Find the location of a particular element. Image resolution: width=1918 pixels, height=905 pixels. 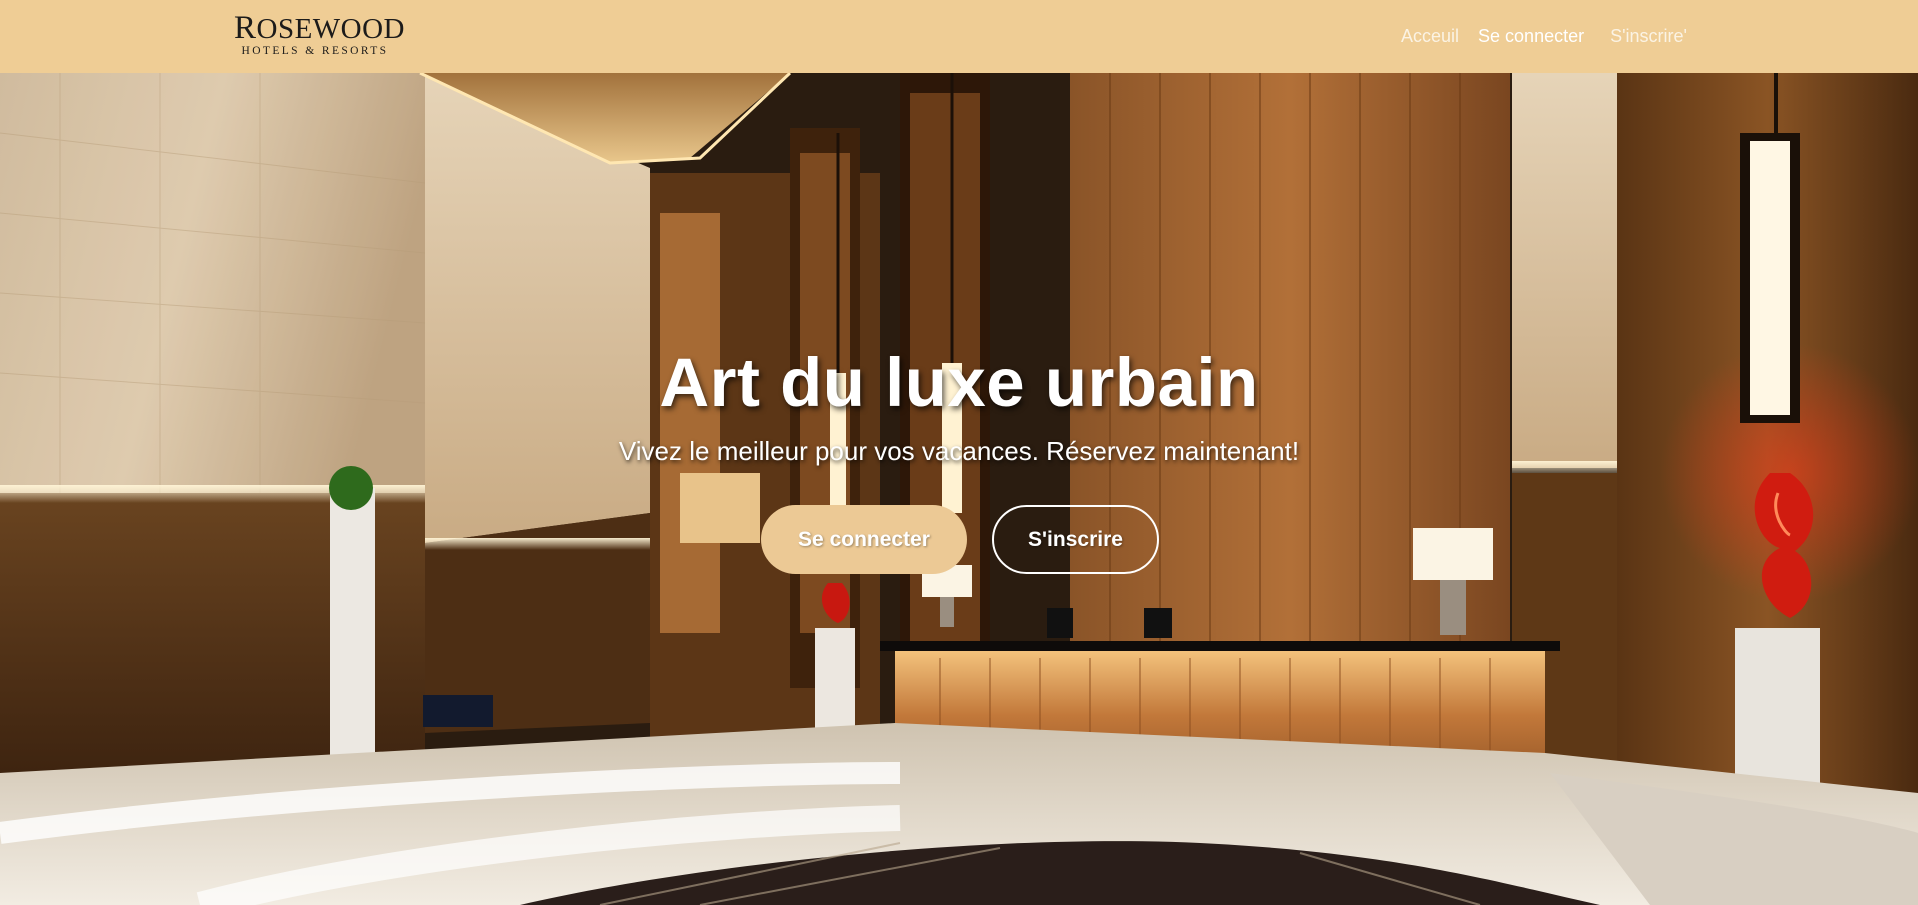

brand-logo: ROSEWOOD HOTELS & RESORTS is located at coordinates (320, 34).